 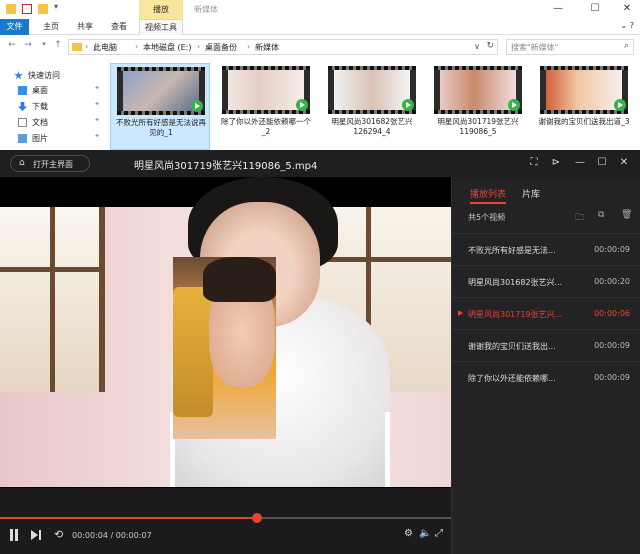 What do you see at coordinates (56, 6) in the screenshot?
I see `quick-access-dropdown-icon: ▾` at bounding box center [56, 6].